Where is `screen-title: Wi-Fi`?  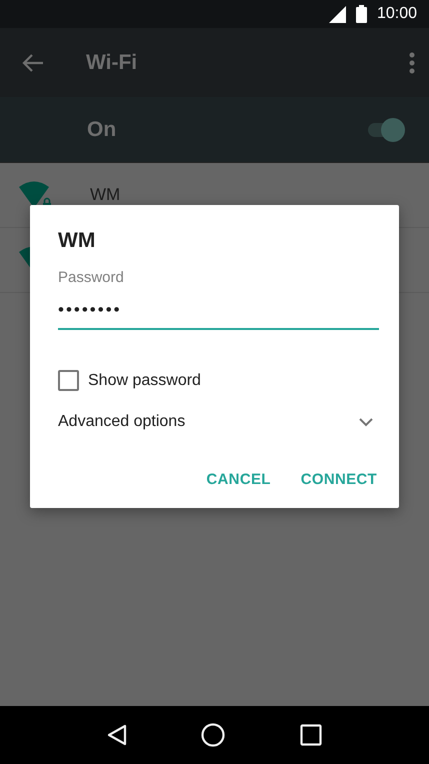 screen-title: Wi-Fi is located at coordinates (112, 62).